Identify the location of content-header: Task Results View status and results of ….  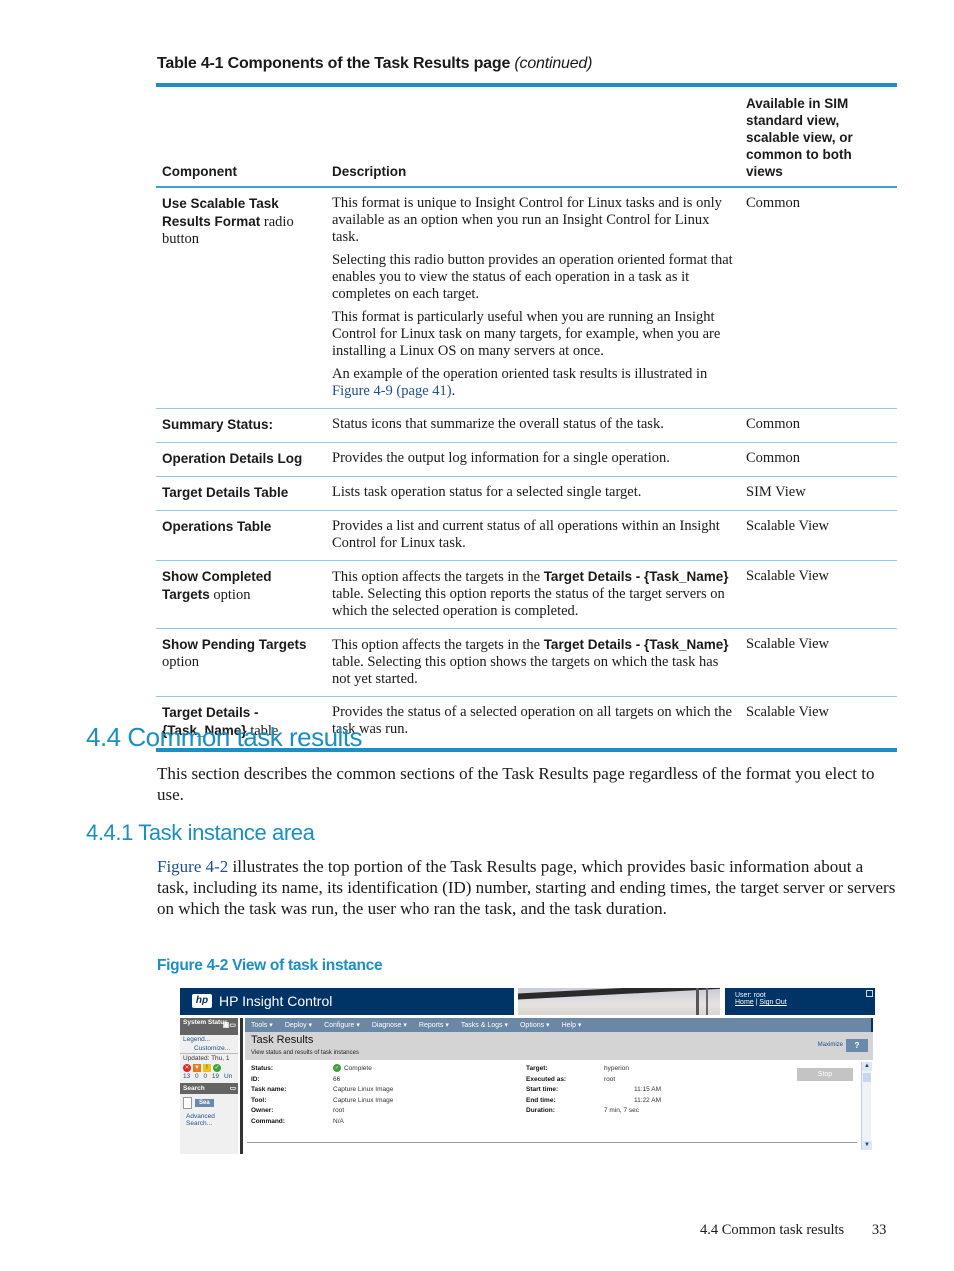
(559, 1046).